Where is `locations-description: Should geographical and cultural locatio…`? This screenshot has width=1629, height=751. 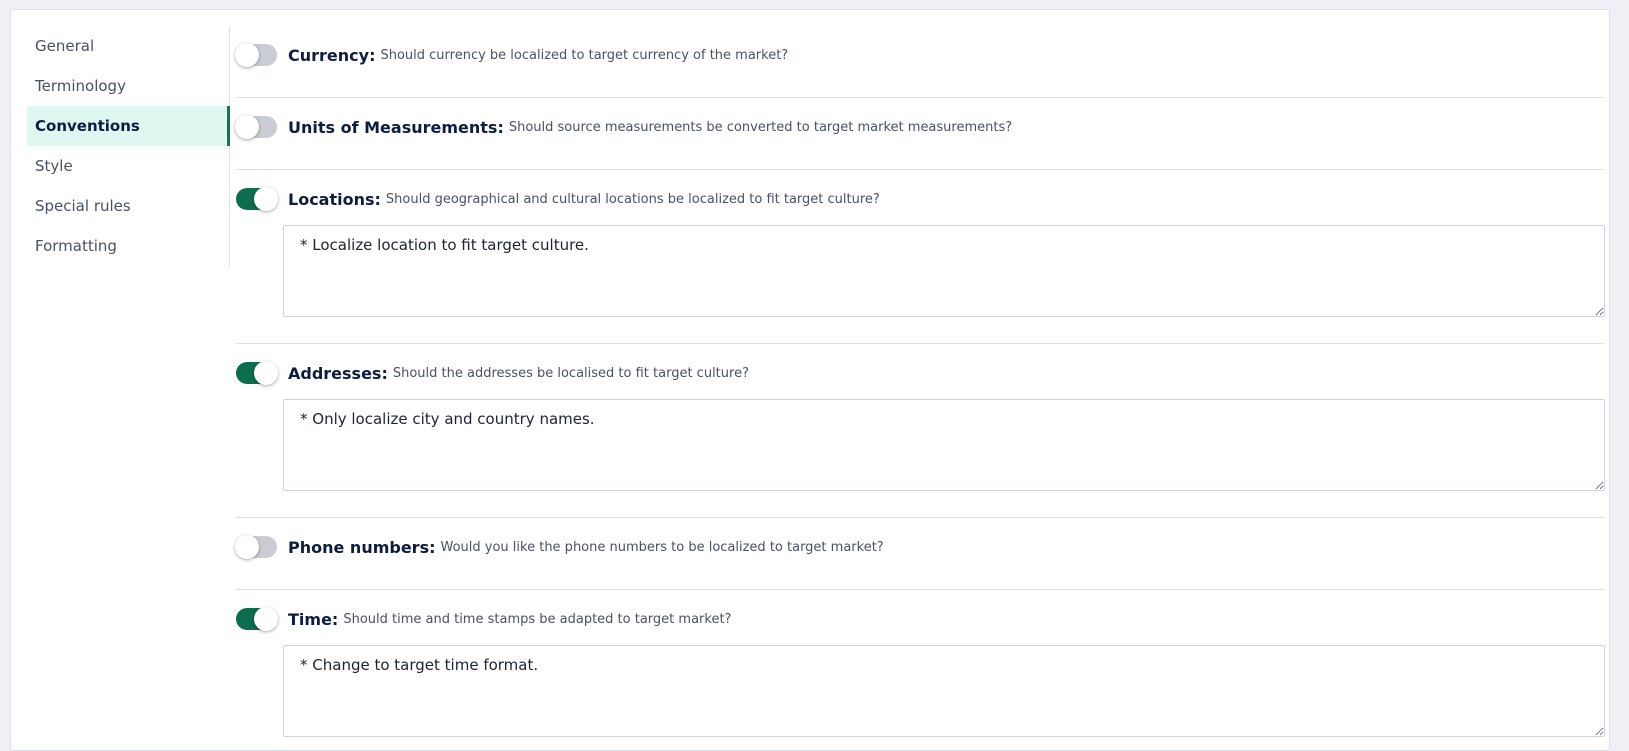 locations-description: Should geographical and cultural locatio… is located at coordinates (632, 199).